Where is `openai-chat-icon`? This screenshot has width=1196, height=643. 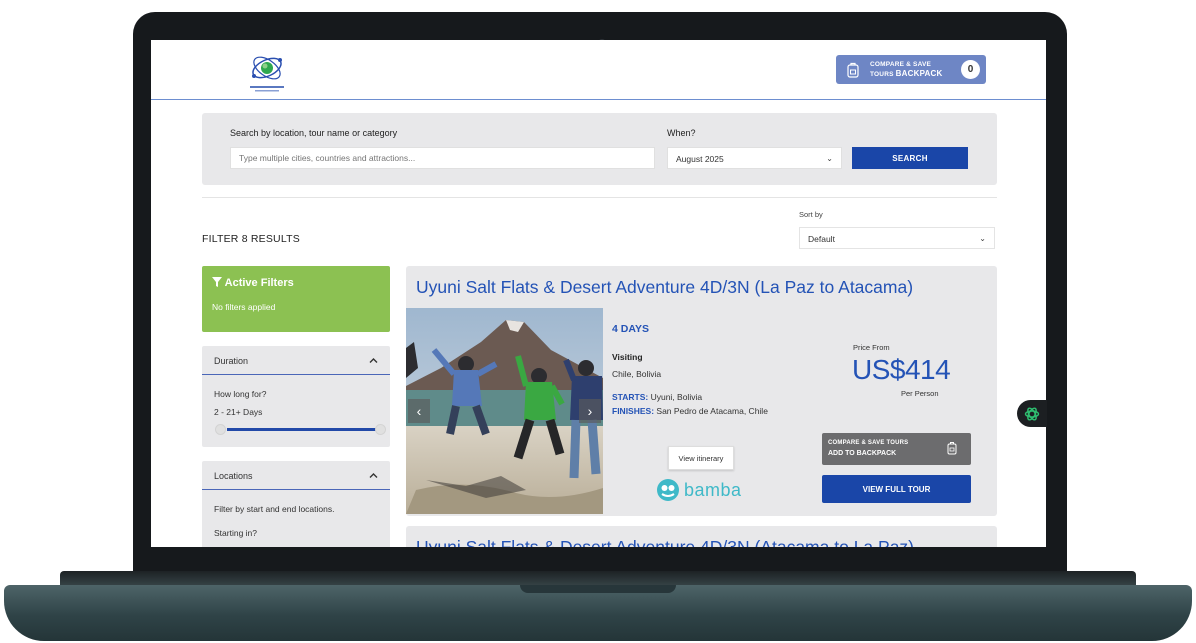
openai-chat-icon is located at coordinates (1032, 413).